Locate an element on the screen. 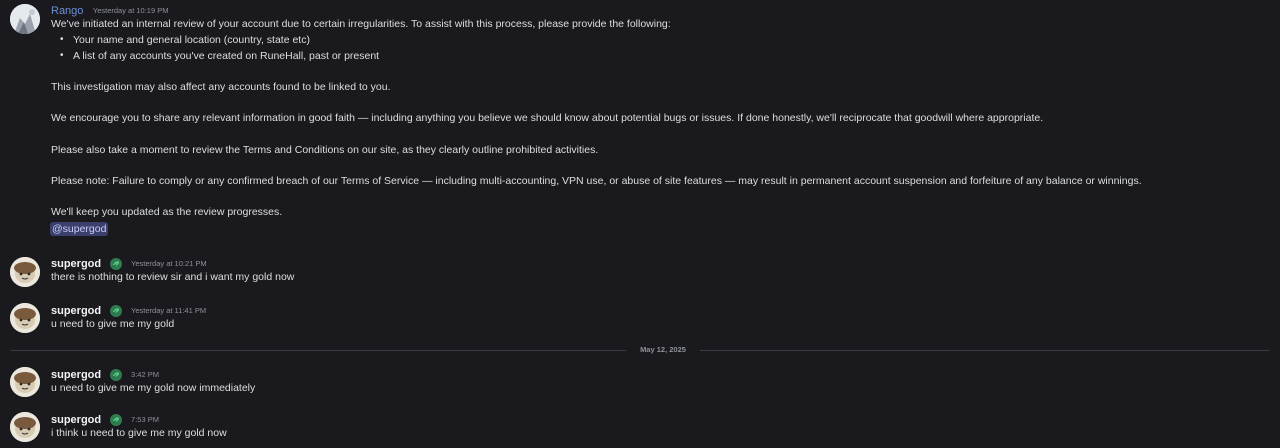  timestamp: Yesterday at 11:41 PM is located at coordinates (168, 310).